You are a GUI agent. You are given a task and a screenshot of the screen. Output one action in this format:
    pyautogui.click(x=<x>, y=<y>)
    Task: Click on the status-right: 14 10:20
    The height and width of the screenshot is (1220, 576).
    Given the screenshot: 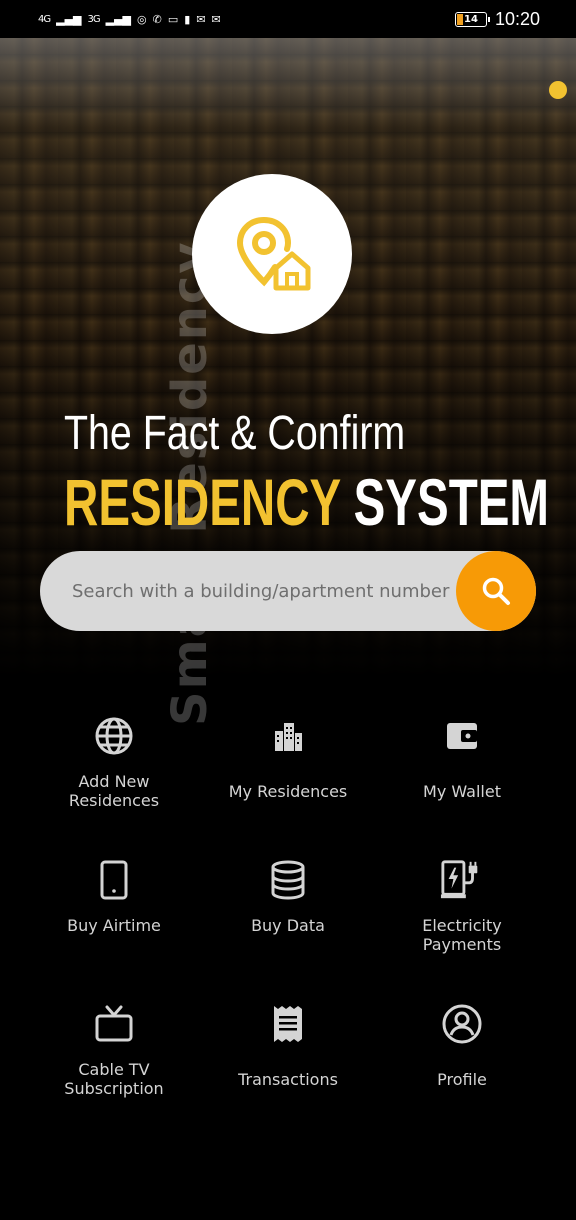 What is the action you would take?
    pyautogui.click(x=497, y=19)
    